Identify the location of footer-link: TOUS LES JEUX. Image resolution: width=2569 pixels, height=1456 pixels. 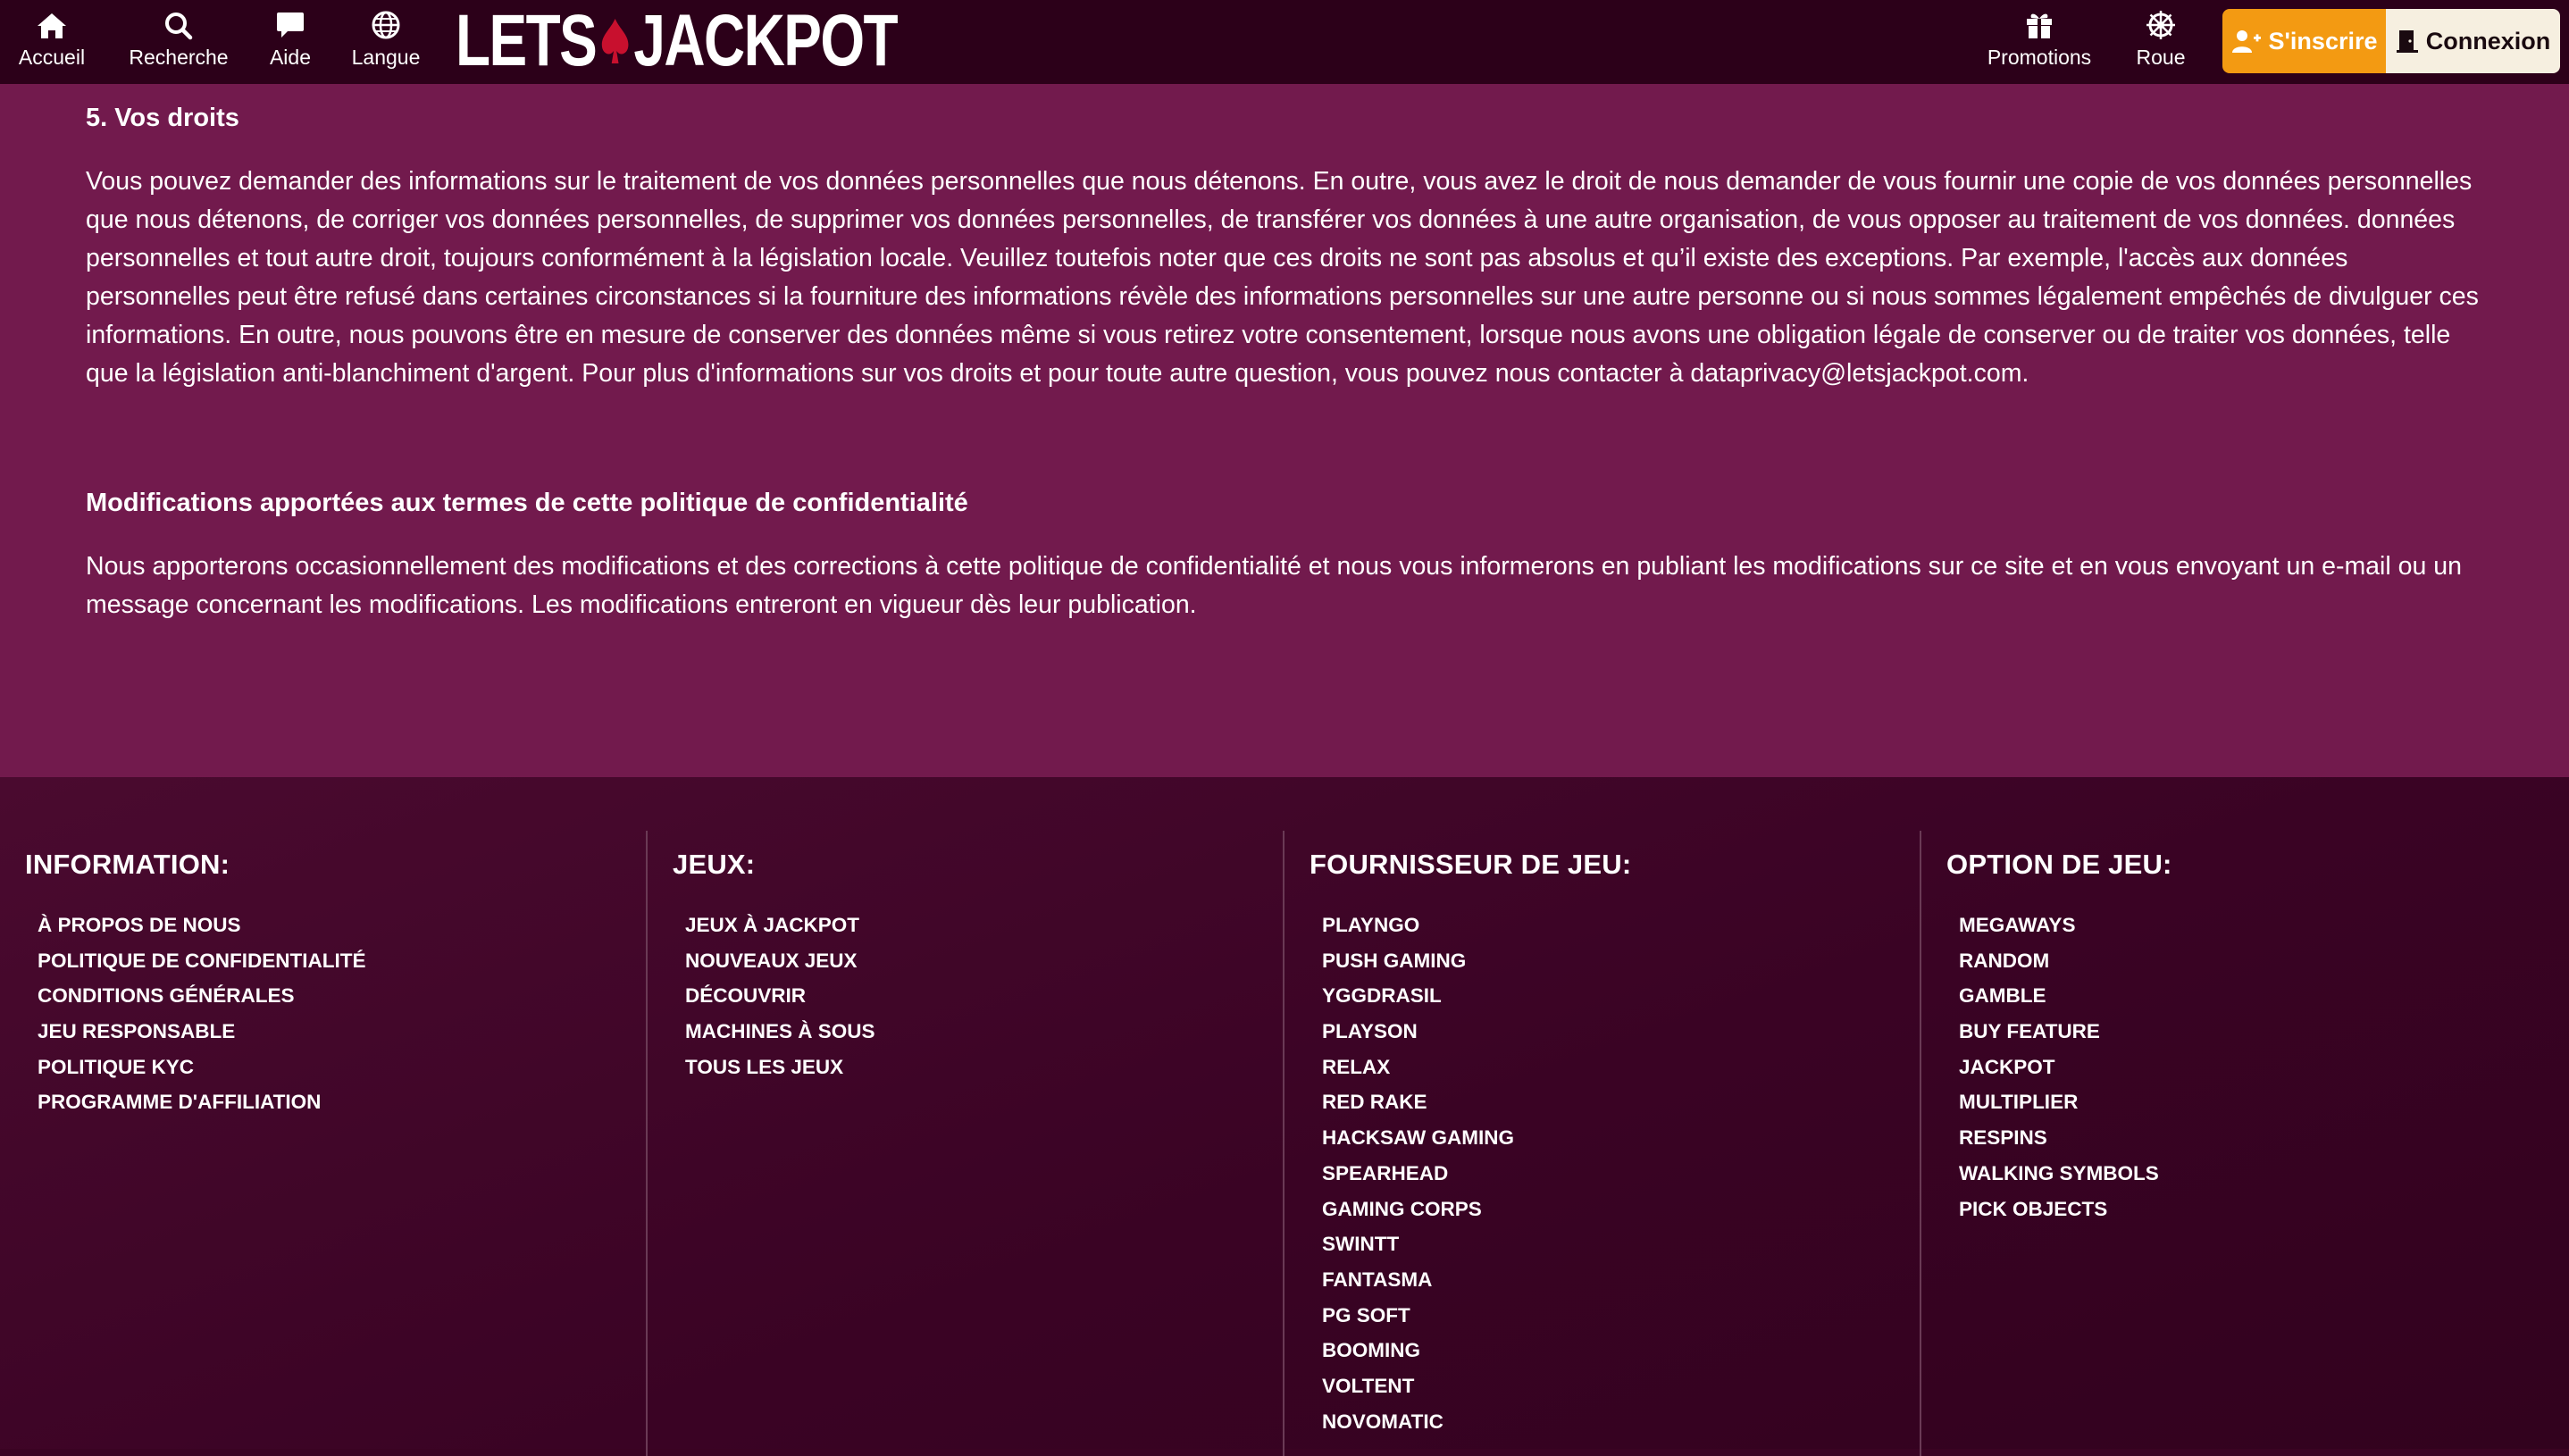
(780, 1067).